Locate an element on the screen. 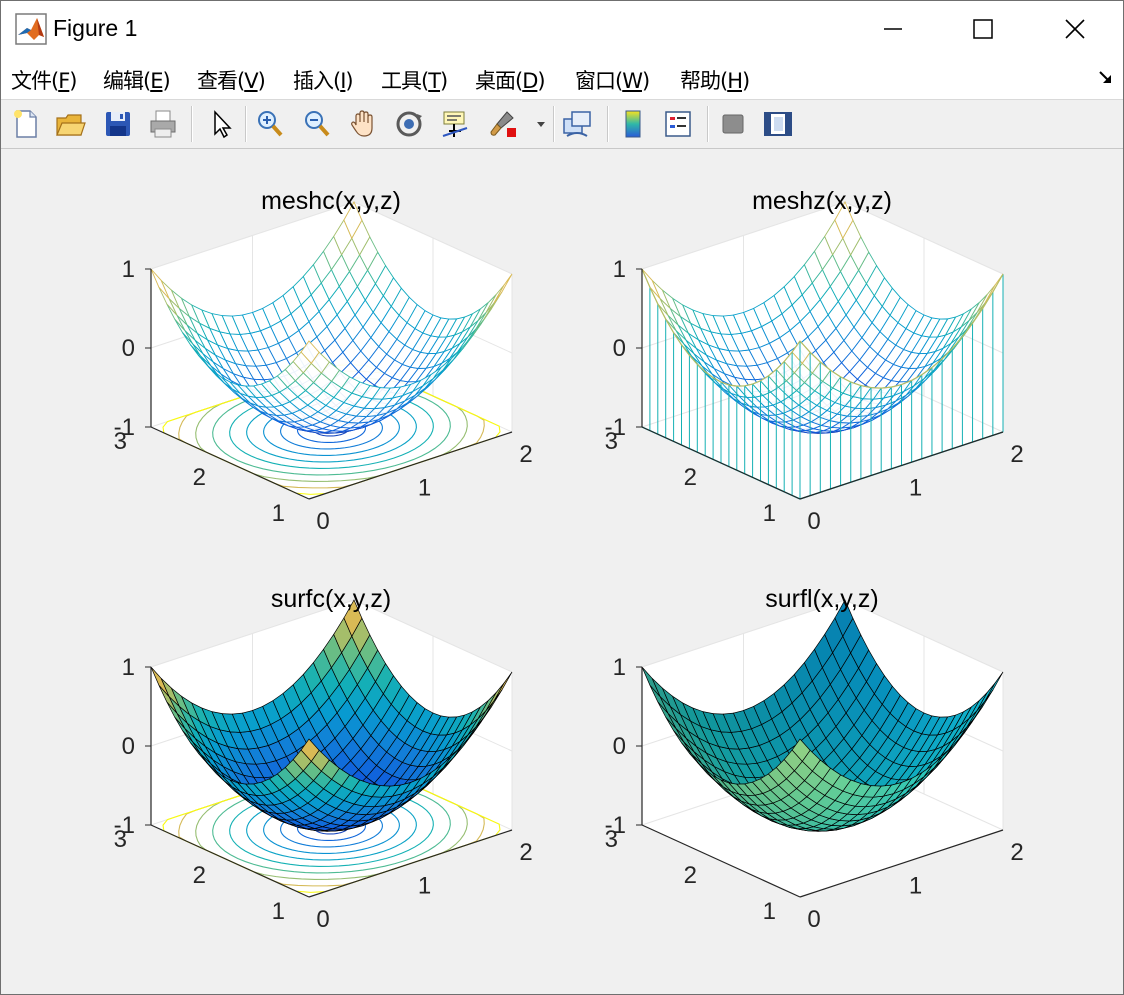 Image resolution: width=1124 pixels, height=995 pixels. hide-plot-tools-icon is located at coordinates (733, 124).